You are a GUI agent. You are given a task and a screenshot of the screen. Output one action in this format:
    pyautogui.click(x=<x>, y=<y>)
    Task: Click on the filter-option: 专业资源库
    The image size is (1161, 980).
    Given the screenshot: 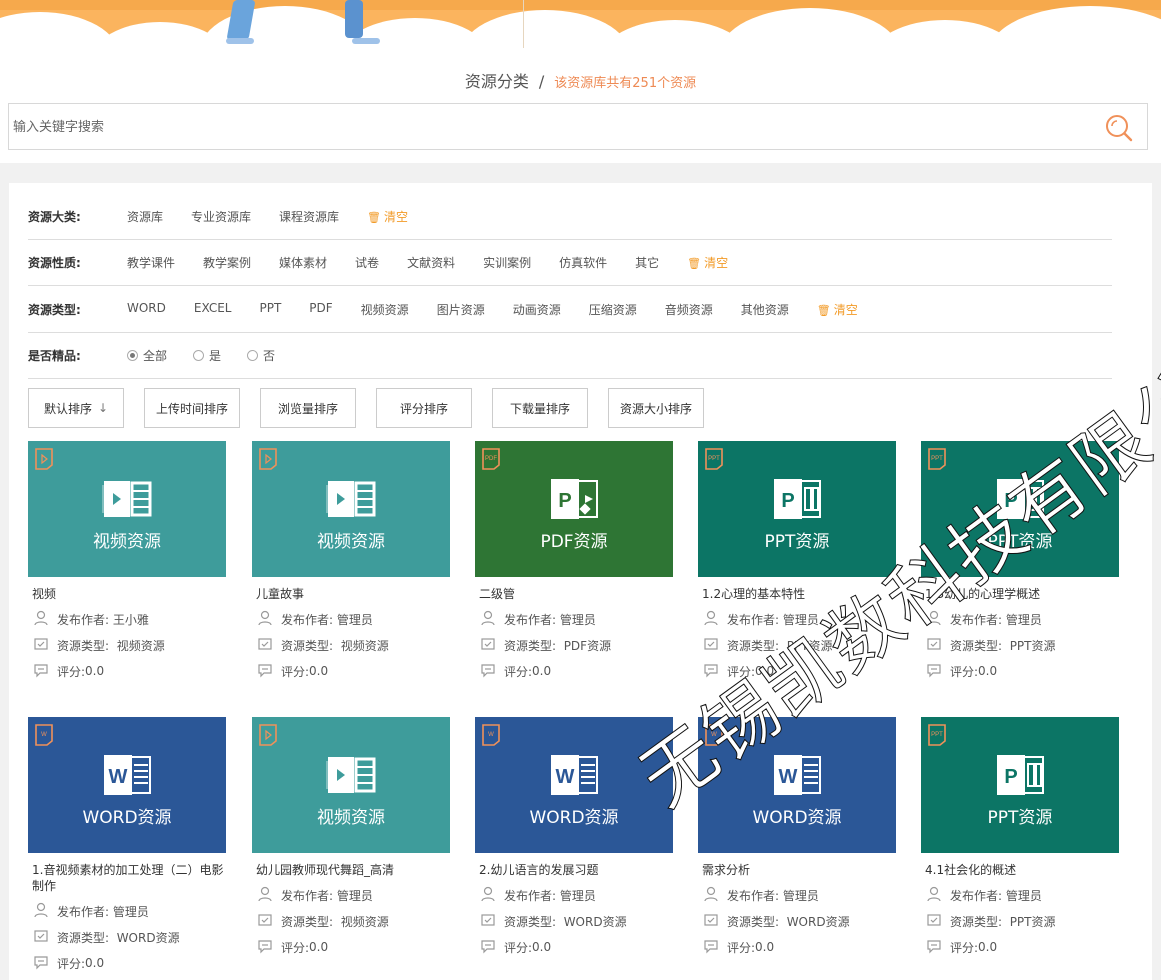 What is the action you would take?
    pyautogui.click(x=221, y=216)
    